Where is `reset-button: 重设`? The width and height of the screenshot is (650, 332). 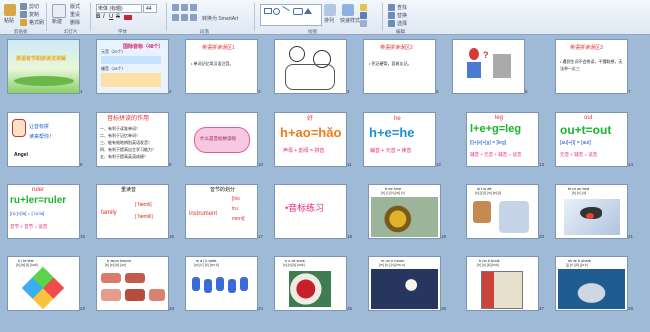
reset-button: 重设 is located at coordinates (75, 15).